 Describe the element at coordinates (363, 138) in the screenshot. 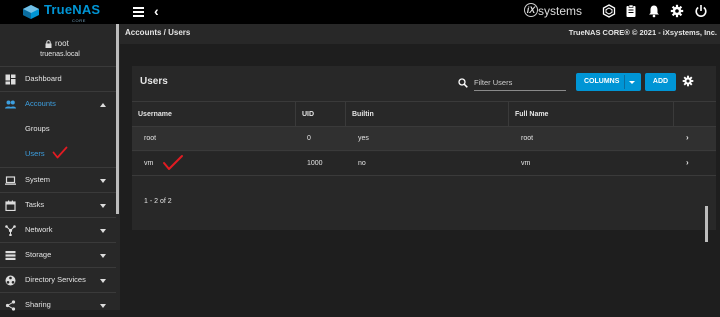

I see `cell-builtin: yes` at that location.